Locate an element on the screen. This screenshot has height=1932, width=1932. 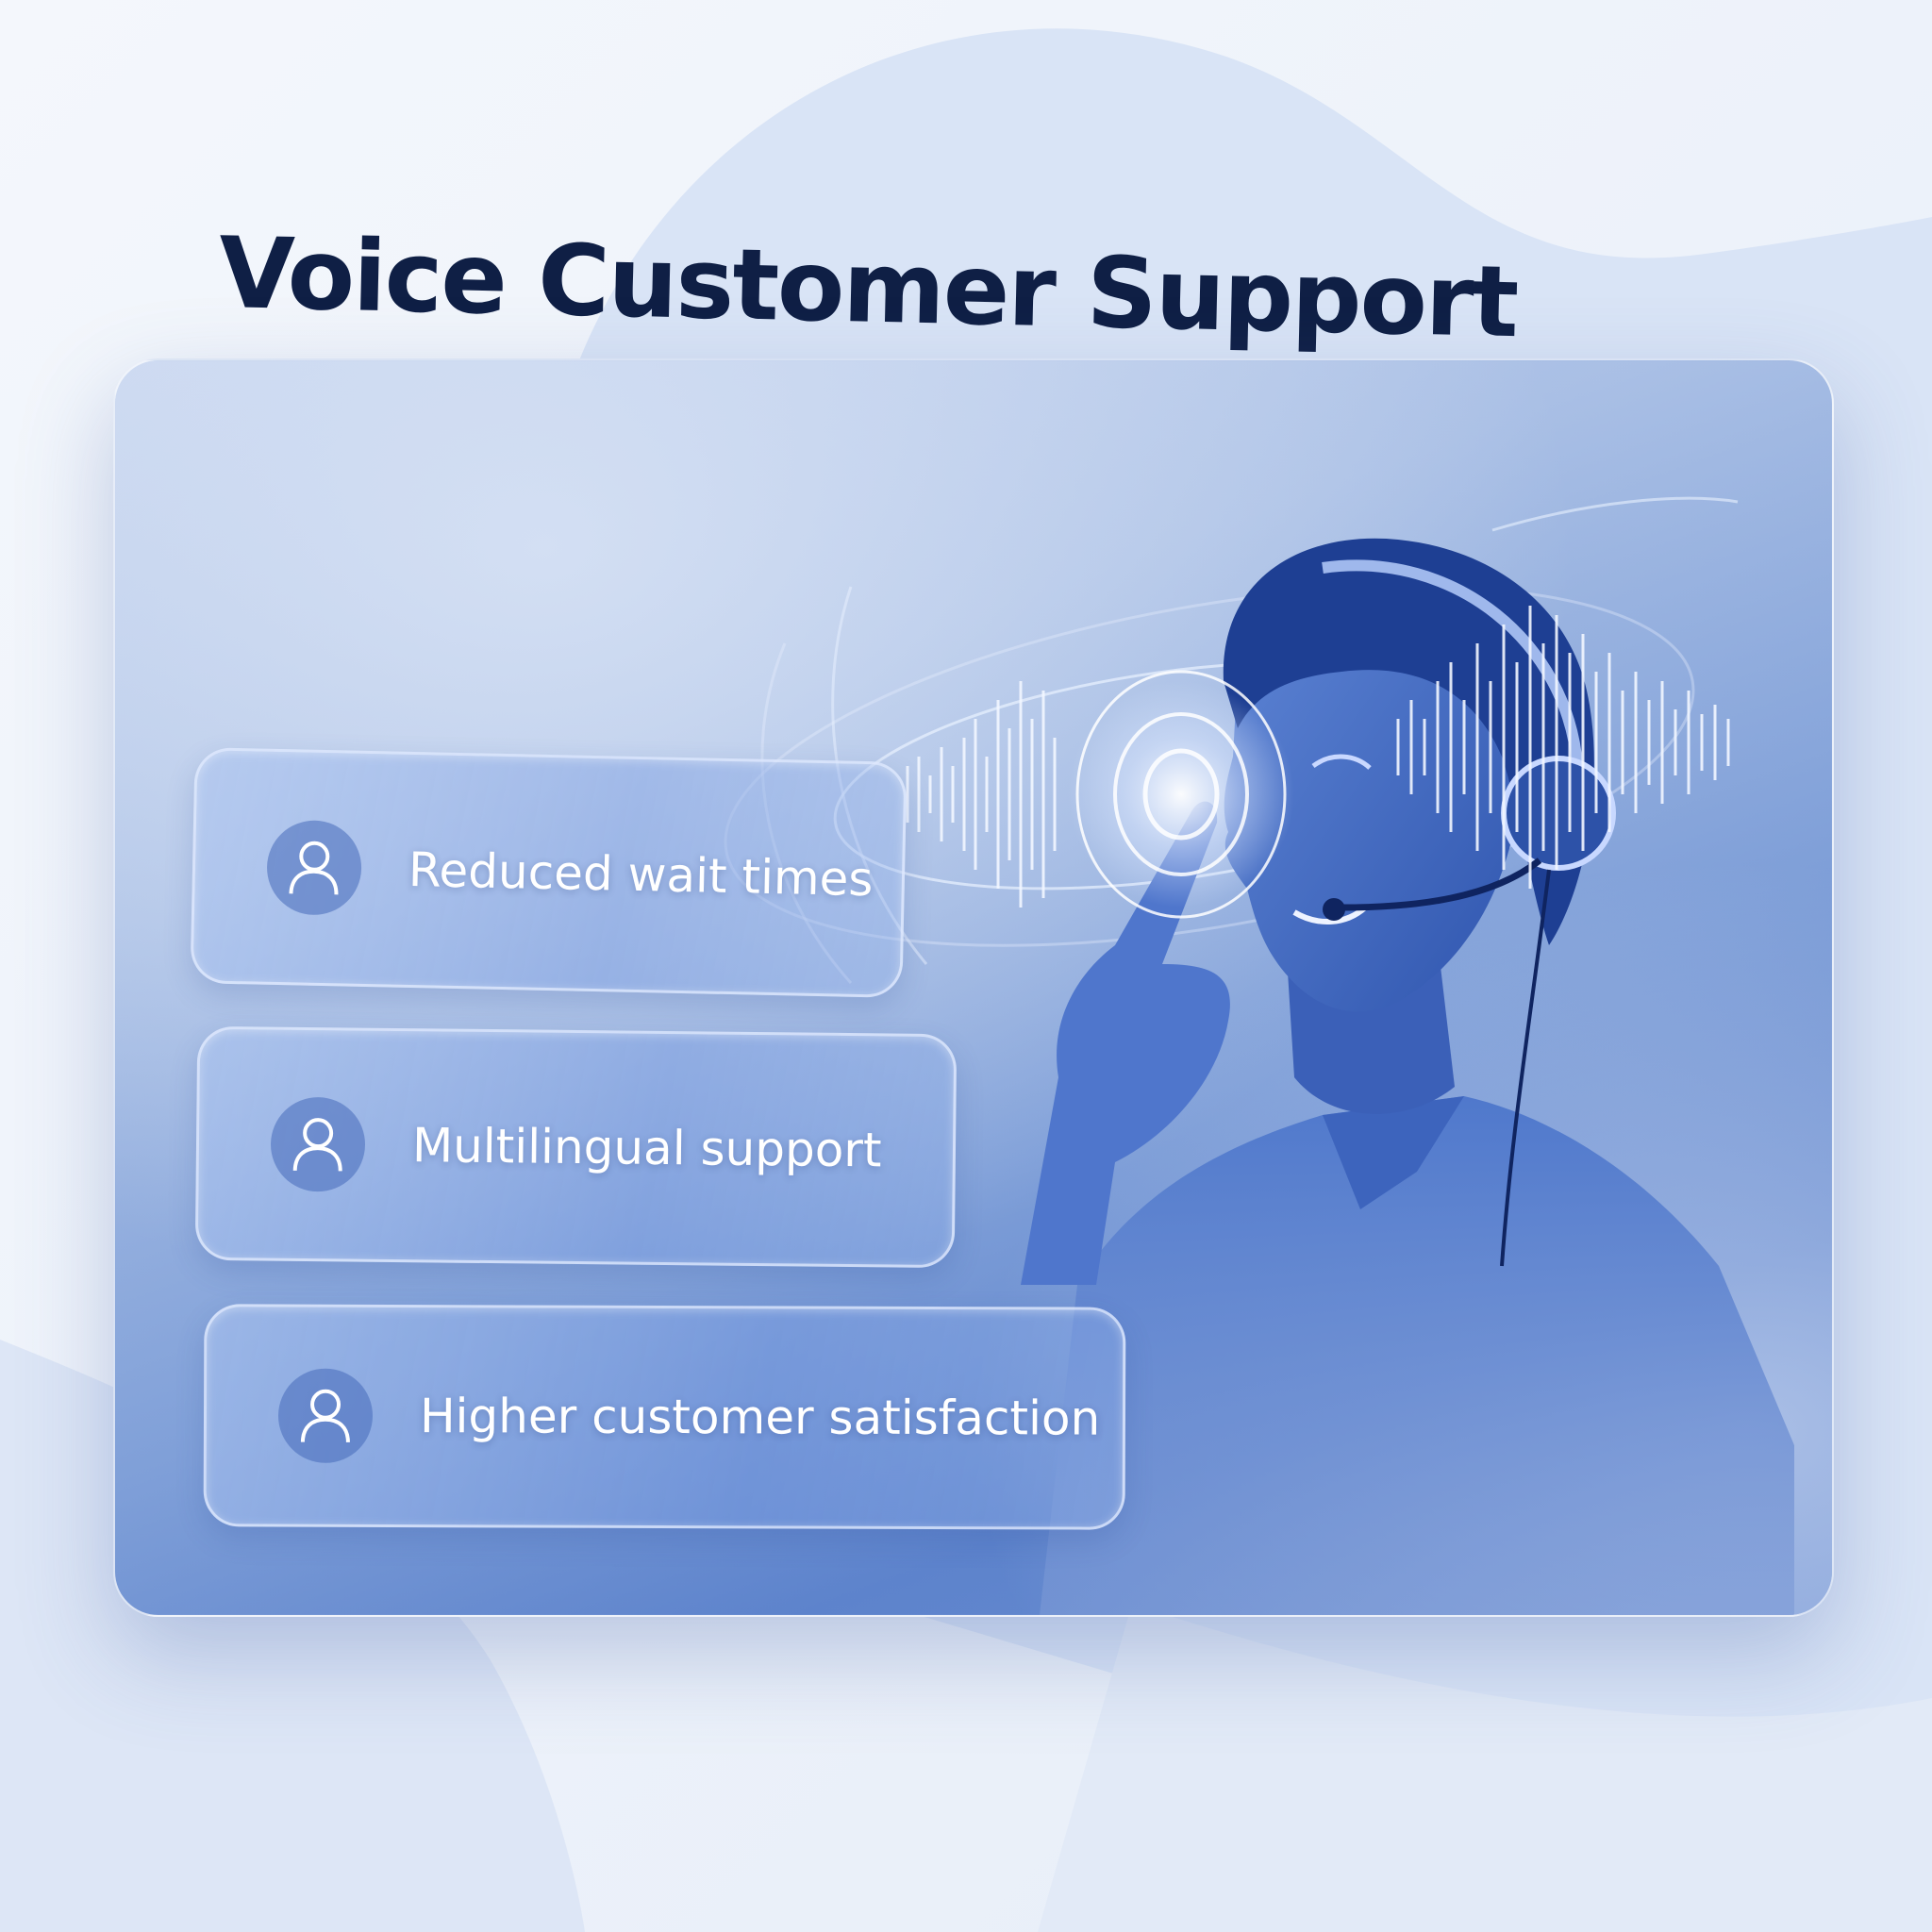
feature-label: Higher customer satisfaction is located at coordinates (760, 1417).